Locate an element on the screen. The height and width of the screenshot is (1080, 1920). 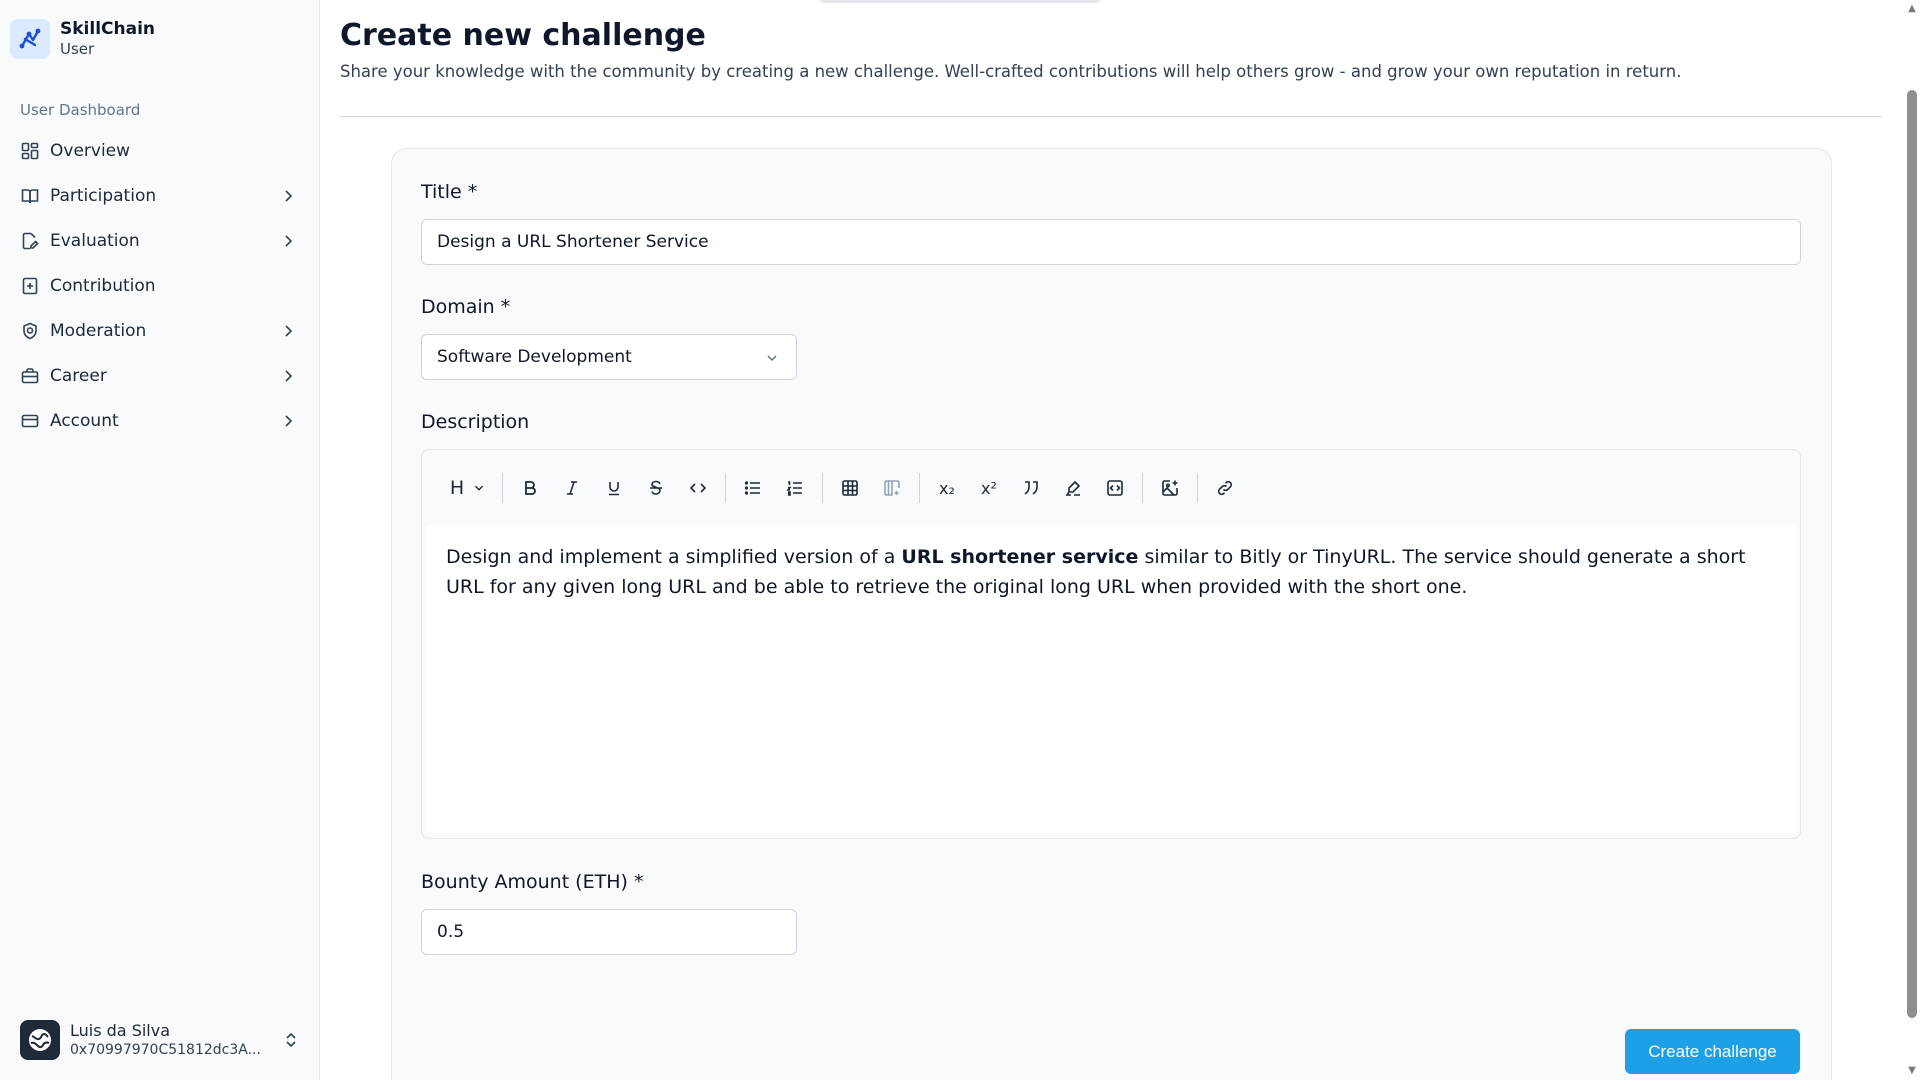
avatar is located at coordinates (40, 1040).